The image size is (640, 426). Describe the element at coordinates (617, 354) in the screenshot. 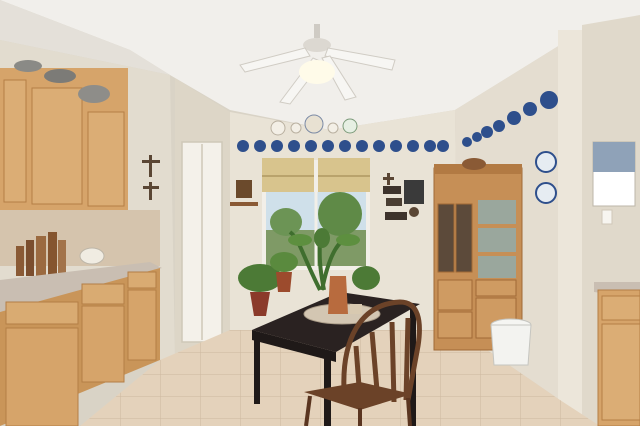

I see `right-lower-cabinet` at that location.